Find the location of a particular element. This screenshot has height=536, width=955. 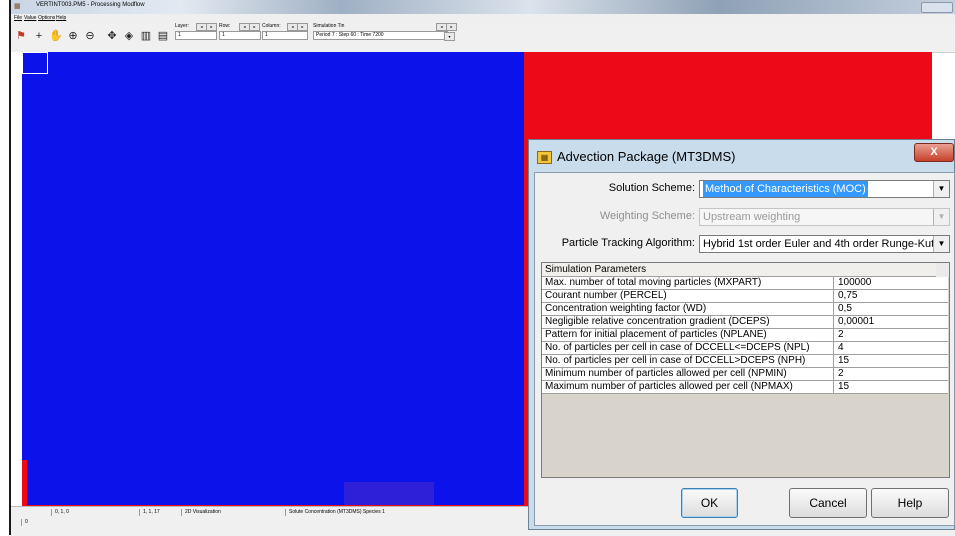

menubar: File Value Options Help is located at coordinates (483, 18).